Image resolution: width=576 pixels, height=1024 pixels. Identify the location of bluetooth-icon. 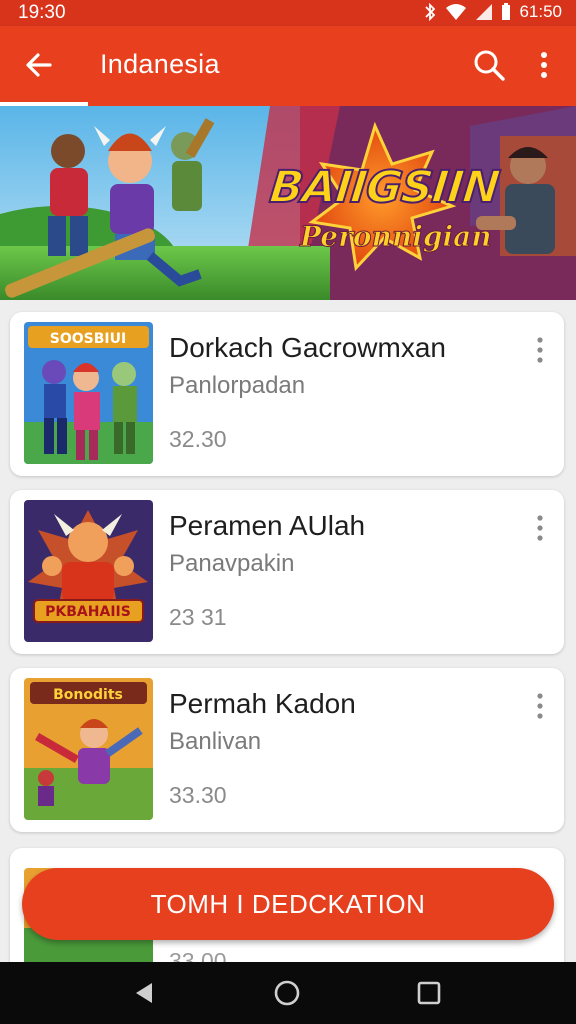
(430, 12).